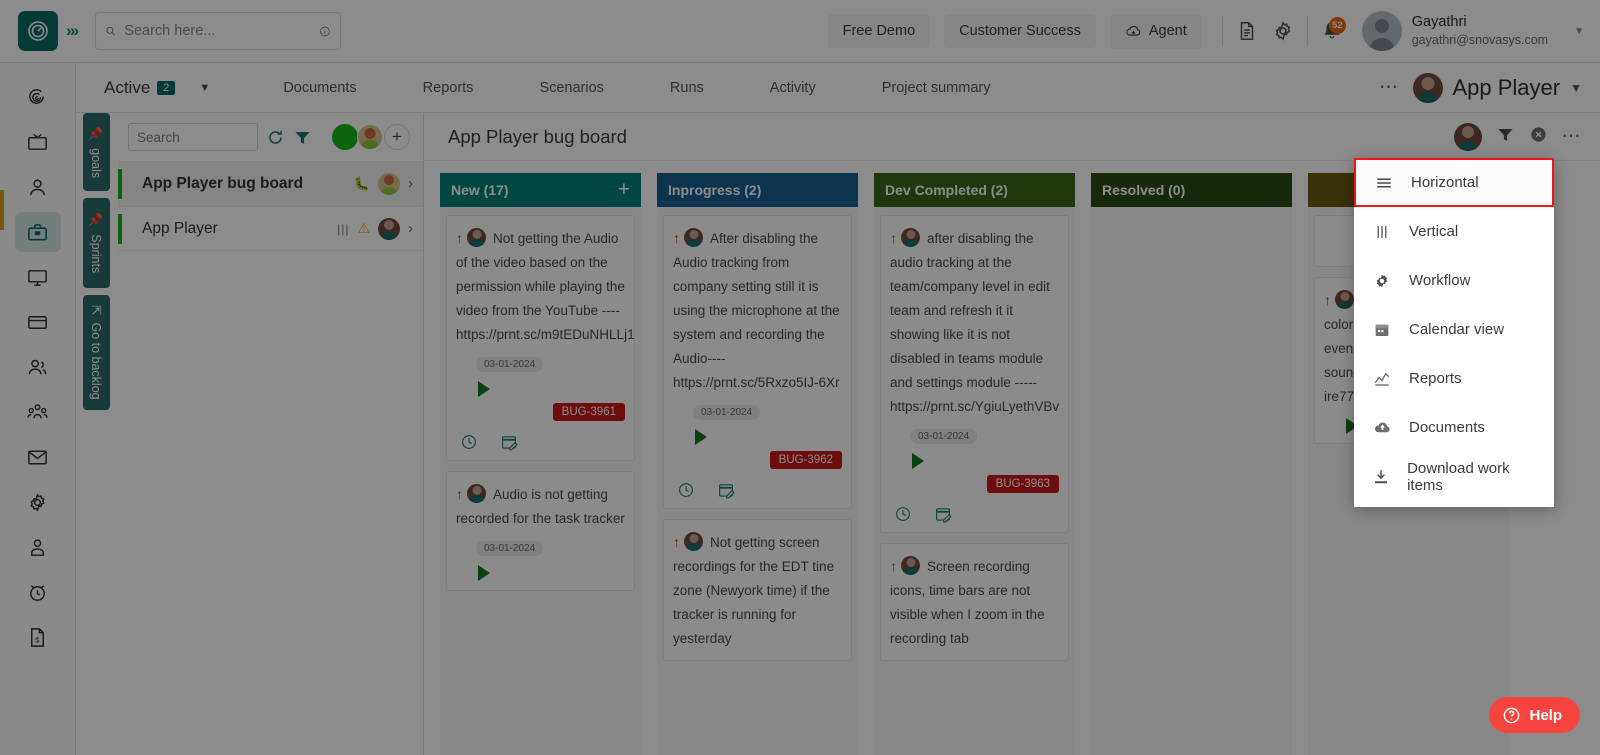 This screenshot has height=755, width=1600. Describe the element at coordinates (1457, 329) in the screenshot. I see `menu-item-label: Calendar view` at that location.